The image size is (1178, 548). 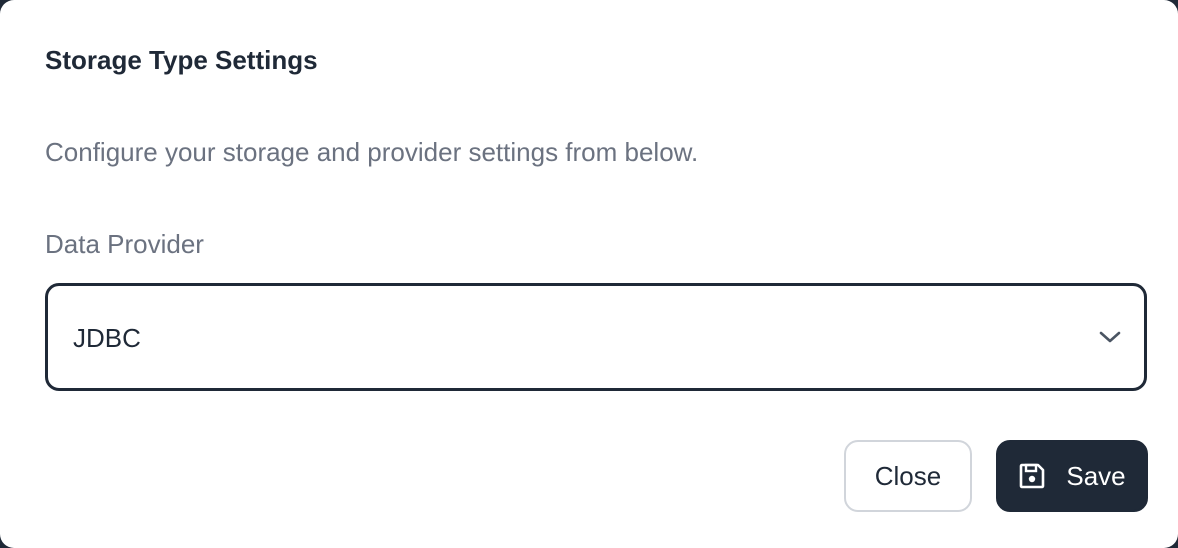 I want to click on close-button-label: Close, so click(x=908, y=475).